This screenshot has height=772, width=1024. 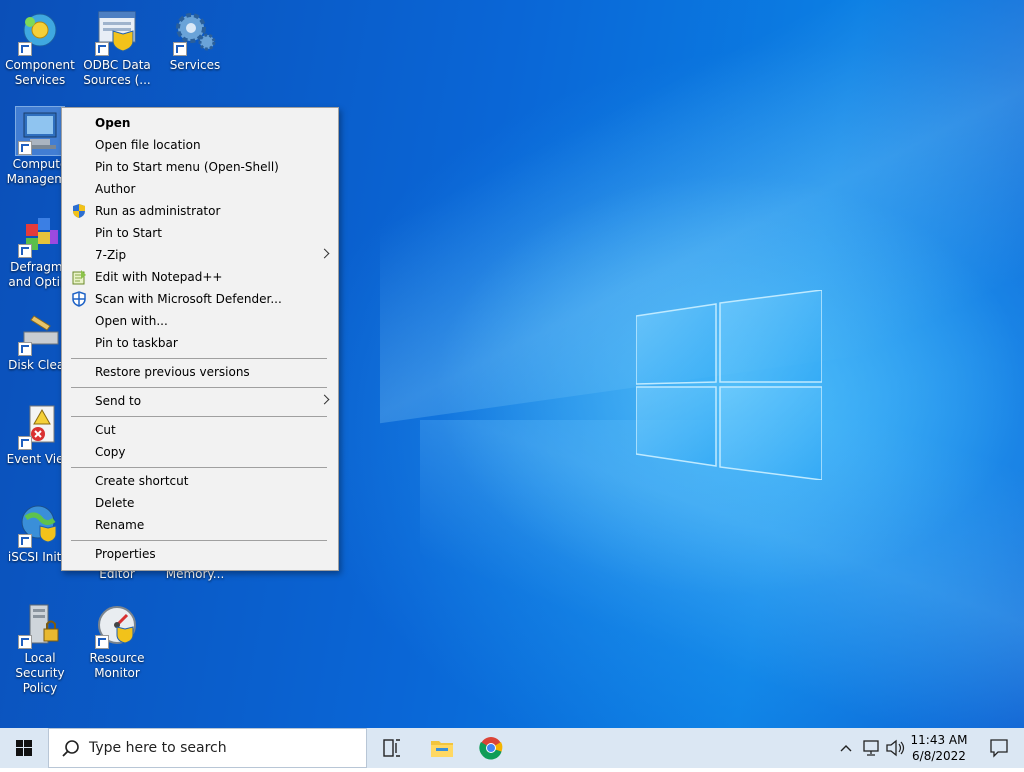 What do you see at coordinates (115, 189) in the screenshot?
I see `menu-item-label: Author` at bounding box center [115, 189].